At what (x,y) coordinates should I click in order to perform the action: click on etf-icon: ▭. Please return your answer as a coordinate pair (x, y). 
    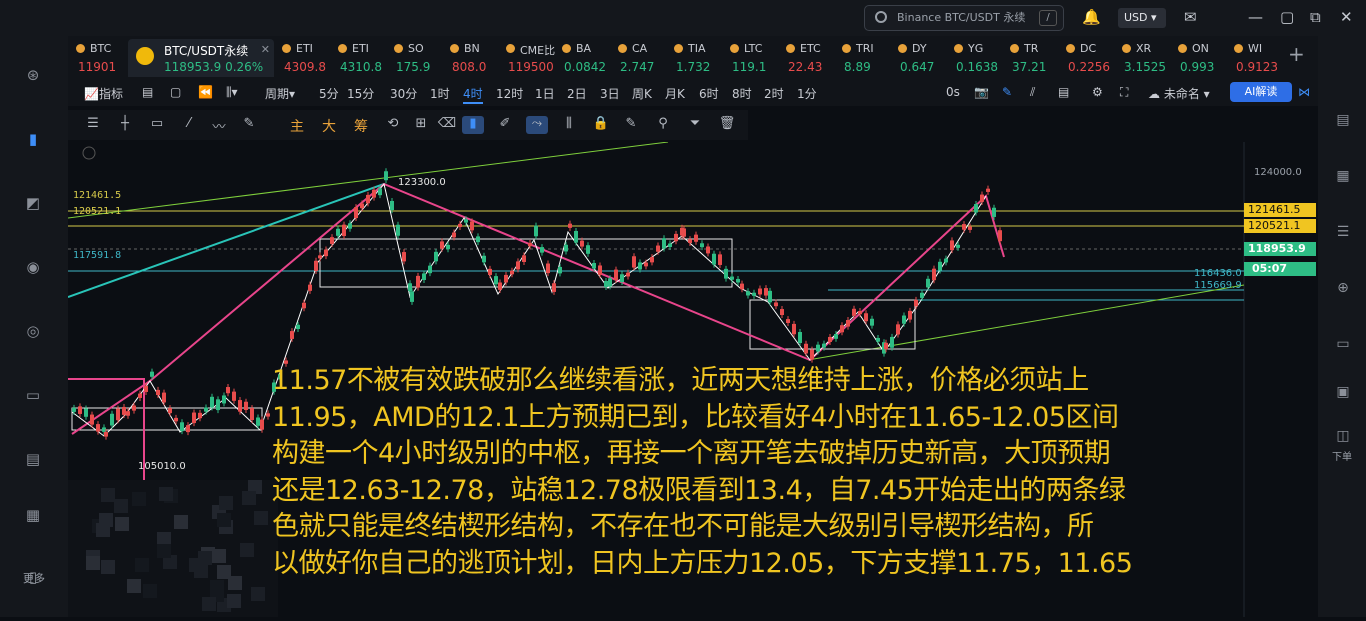
    Looking at the image, I should click on (1343, 346).